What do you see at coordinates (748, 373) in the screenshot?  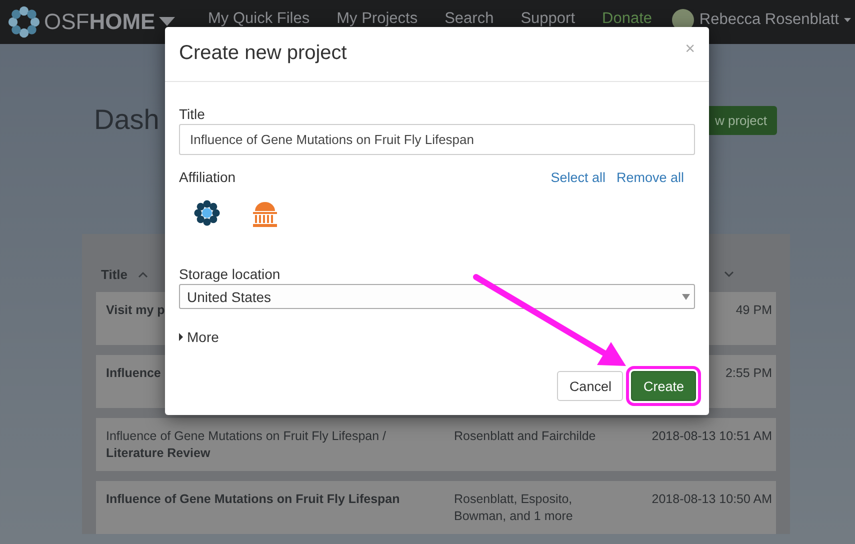 I see `modified-date: 2:55 PM` at bounding box center [748, 373].